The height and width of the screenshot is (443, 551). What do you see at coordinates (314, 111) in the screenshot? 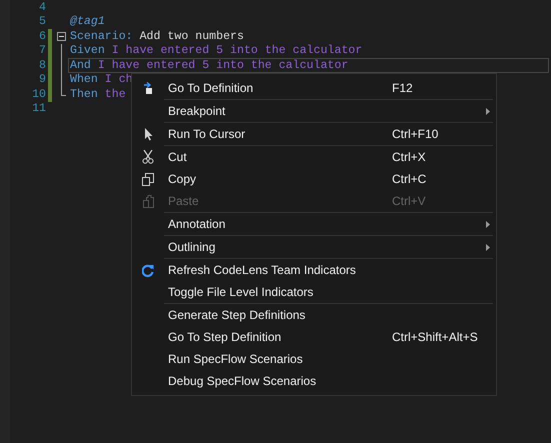
I see `menu-item: Breakpoint` at bounding box center [314, 111].